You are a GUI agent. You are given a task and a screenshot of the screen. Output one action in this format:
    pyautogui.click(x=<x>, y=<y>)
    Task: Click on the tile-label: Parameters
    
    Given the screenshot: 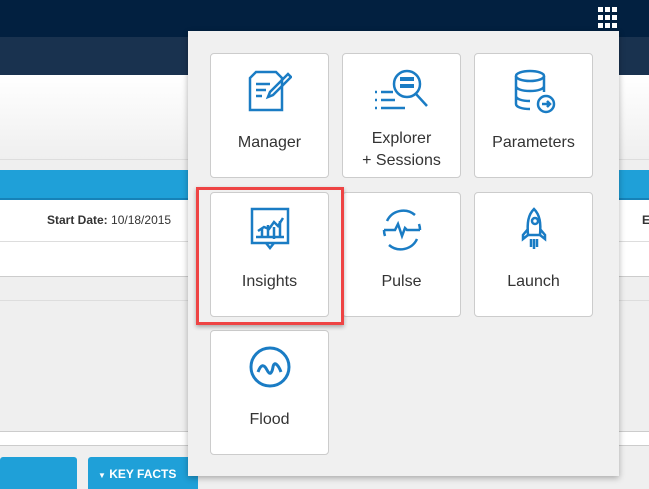 What is the action you would take?
    pyautogui.click(x=533, y=142)
    